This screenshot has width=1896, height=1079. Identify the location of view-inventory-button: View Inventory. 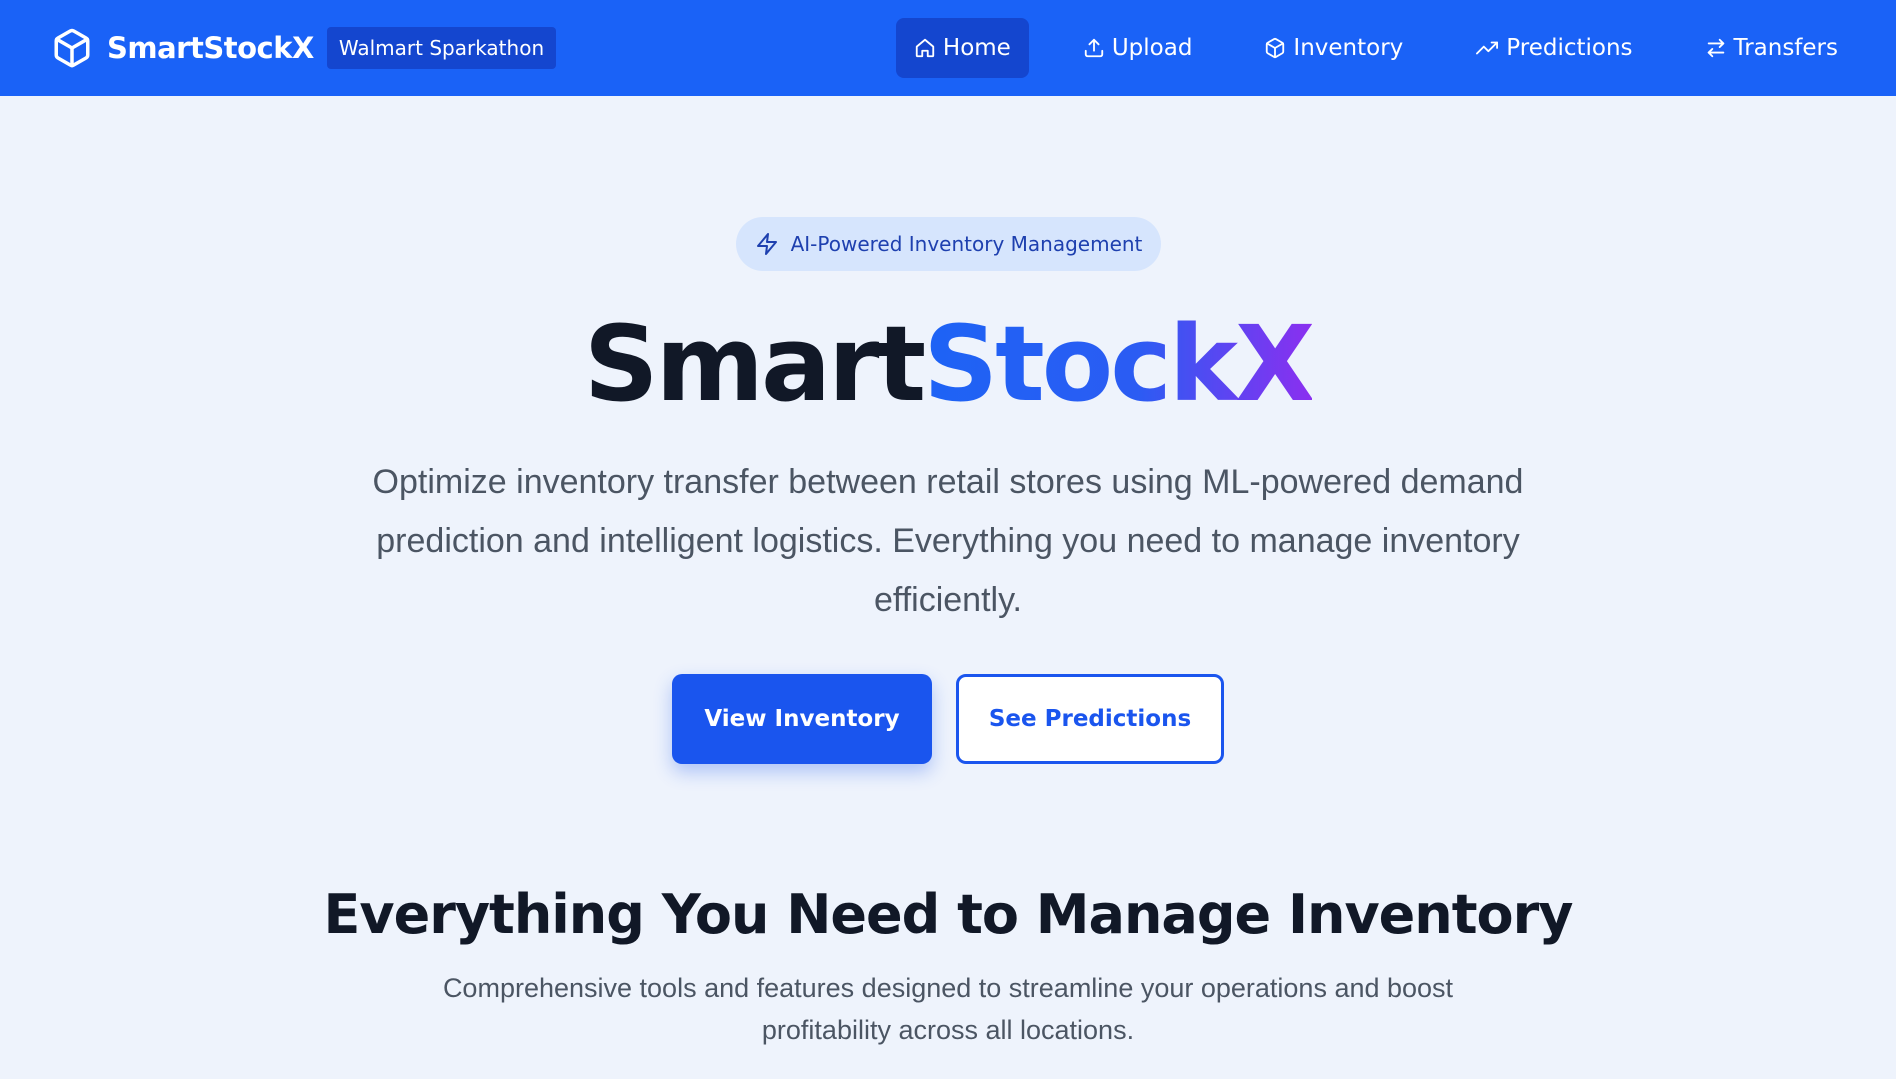
(802, 719).